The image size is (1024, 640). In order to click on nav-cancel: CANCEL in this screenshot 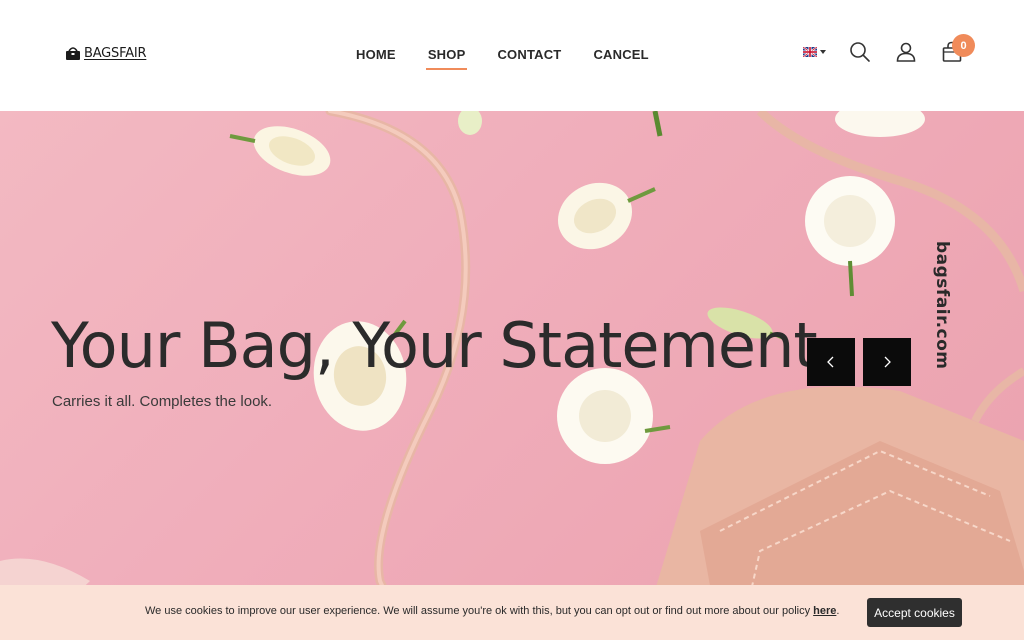, I will do `click(620, 58)`.